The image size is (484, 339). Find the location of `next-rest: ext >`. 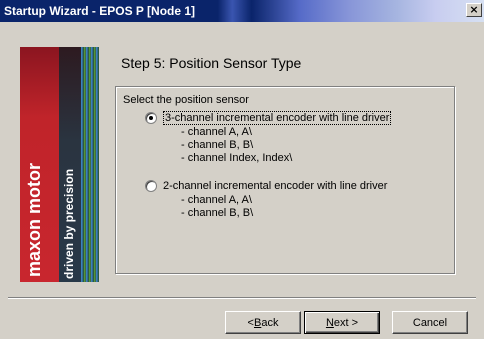

next-rest: ext > is located at coordinates (346, 322).